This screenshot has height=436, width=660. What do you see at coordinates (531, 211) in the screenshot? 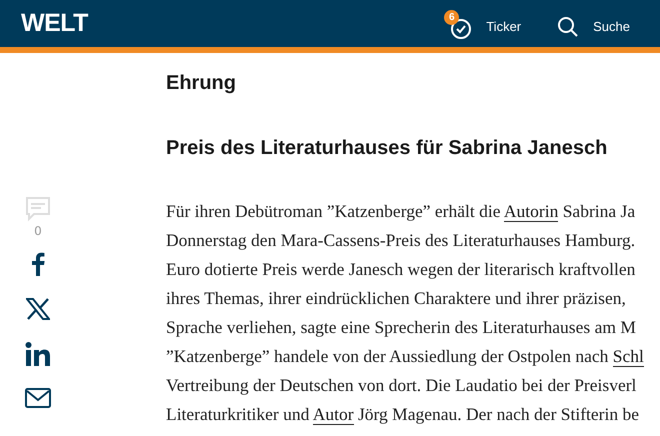
I see `text-link: Autorin` at bounding box center [531, 211].